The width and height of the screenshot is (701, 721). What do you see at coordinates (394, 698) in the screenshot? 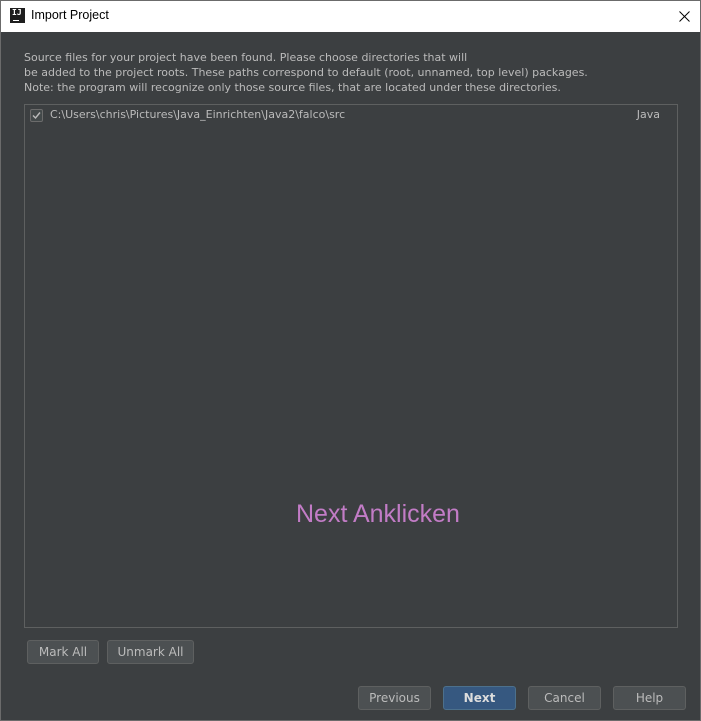
I see `previous-button: Previous` at bounding box center [394, 698].